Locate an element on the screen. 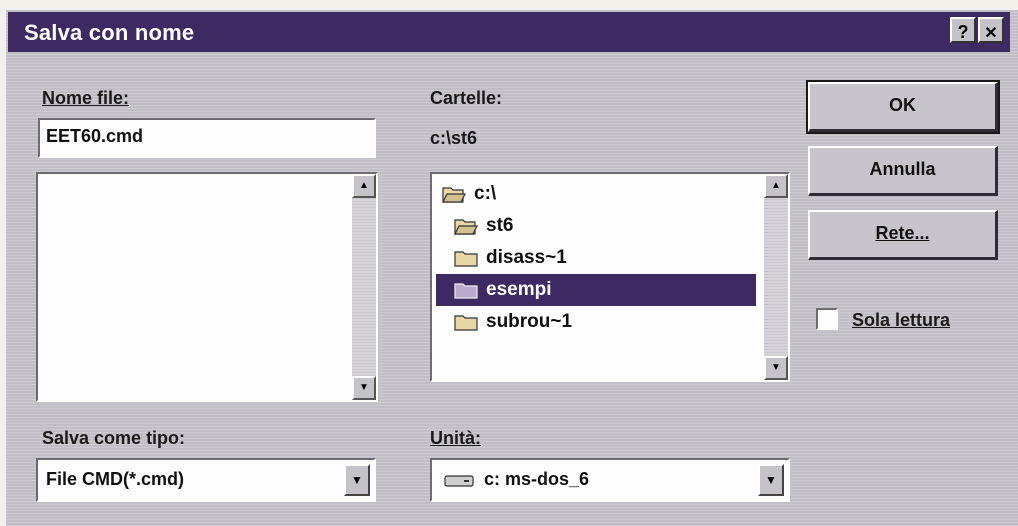 Image resolution: width=1018 pixels, height=526 pixels. save-type-value: File CMD(*.cmd) is located at coordinates (115, 479).